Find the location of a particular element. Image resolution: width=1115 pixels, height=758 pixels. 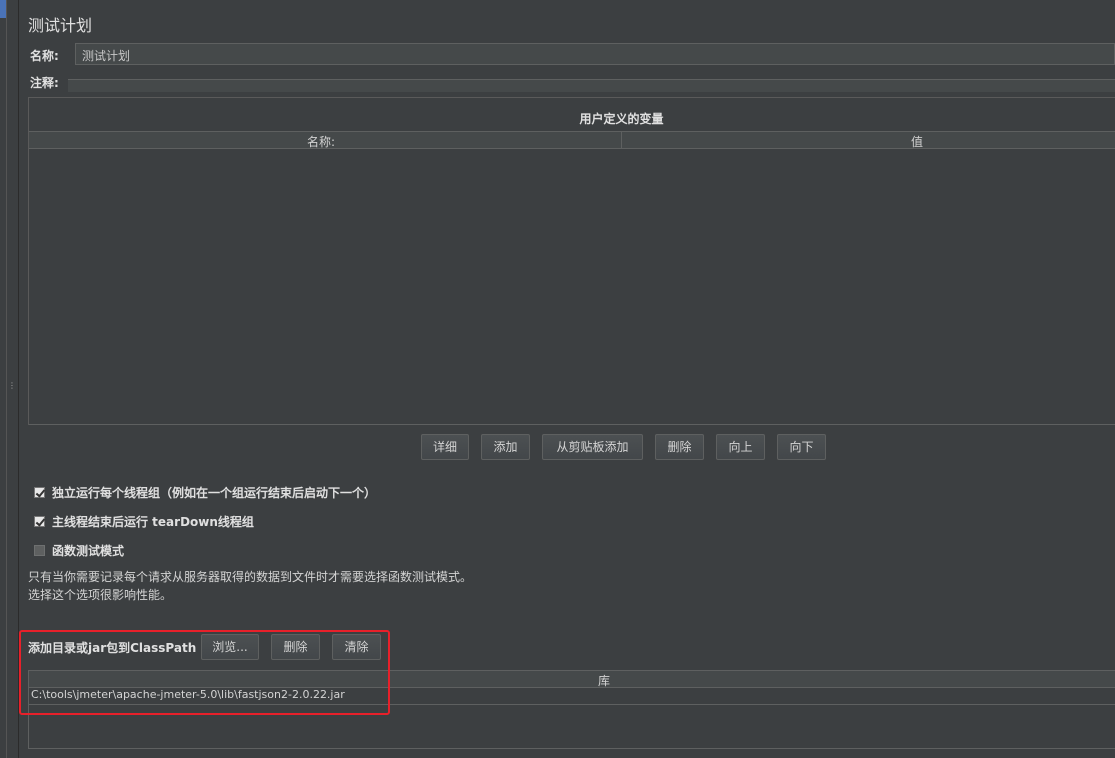

tree-divider is located at coordinates (6, 379).